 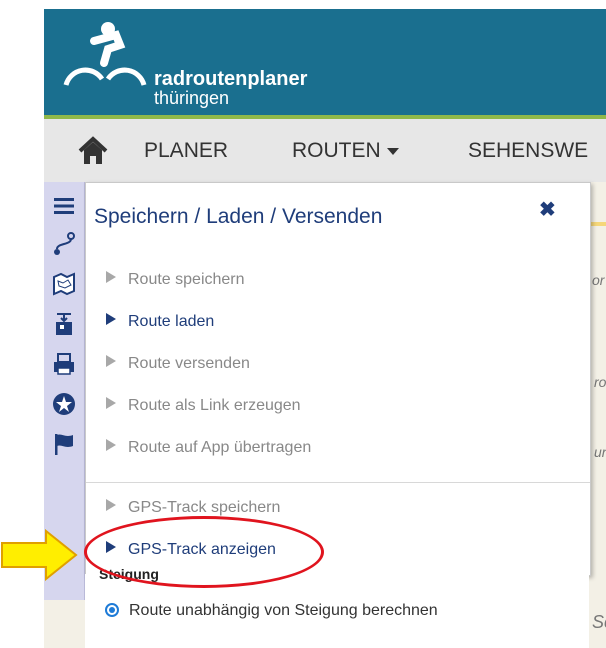 I want to click on arrow-right-icon, so click(x=39, y=555).